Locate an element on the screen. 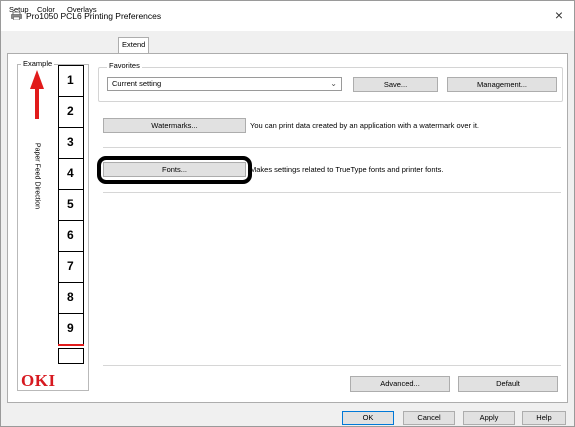 This screenshot has width=575, height=427. apply-button: Apply is located at coordinates (489, 418).